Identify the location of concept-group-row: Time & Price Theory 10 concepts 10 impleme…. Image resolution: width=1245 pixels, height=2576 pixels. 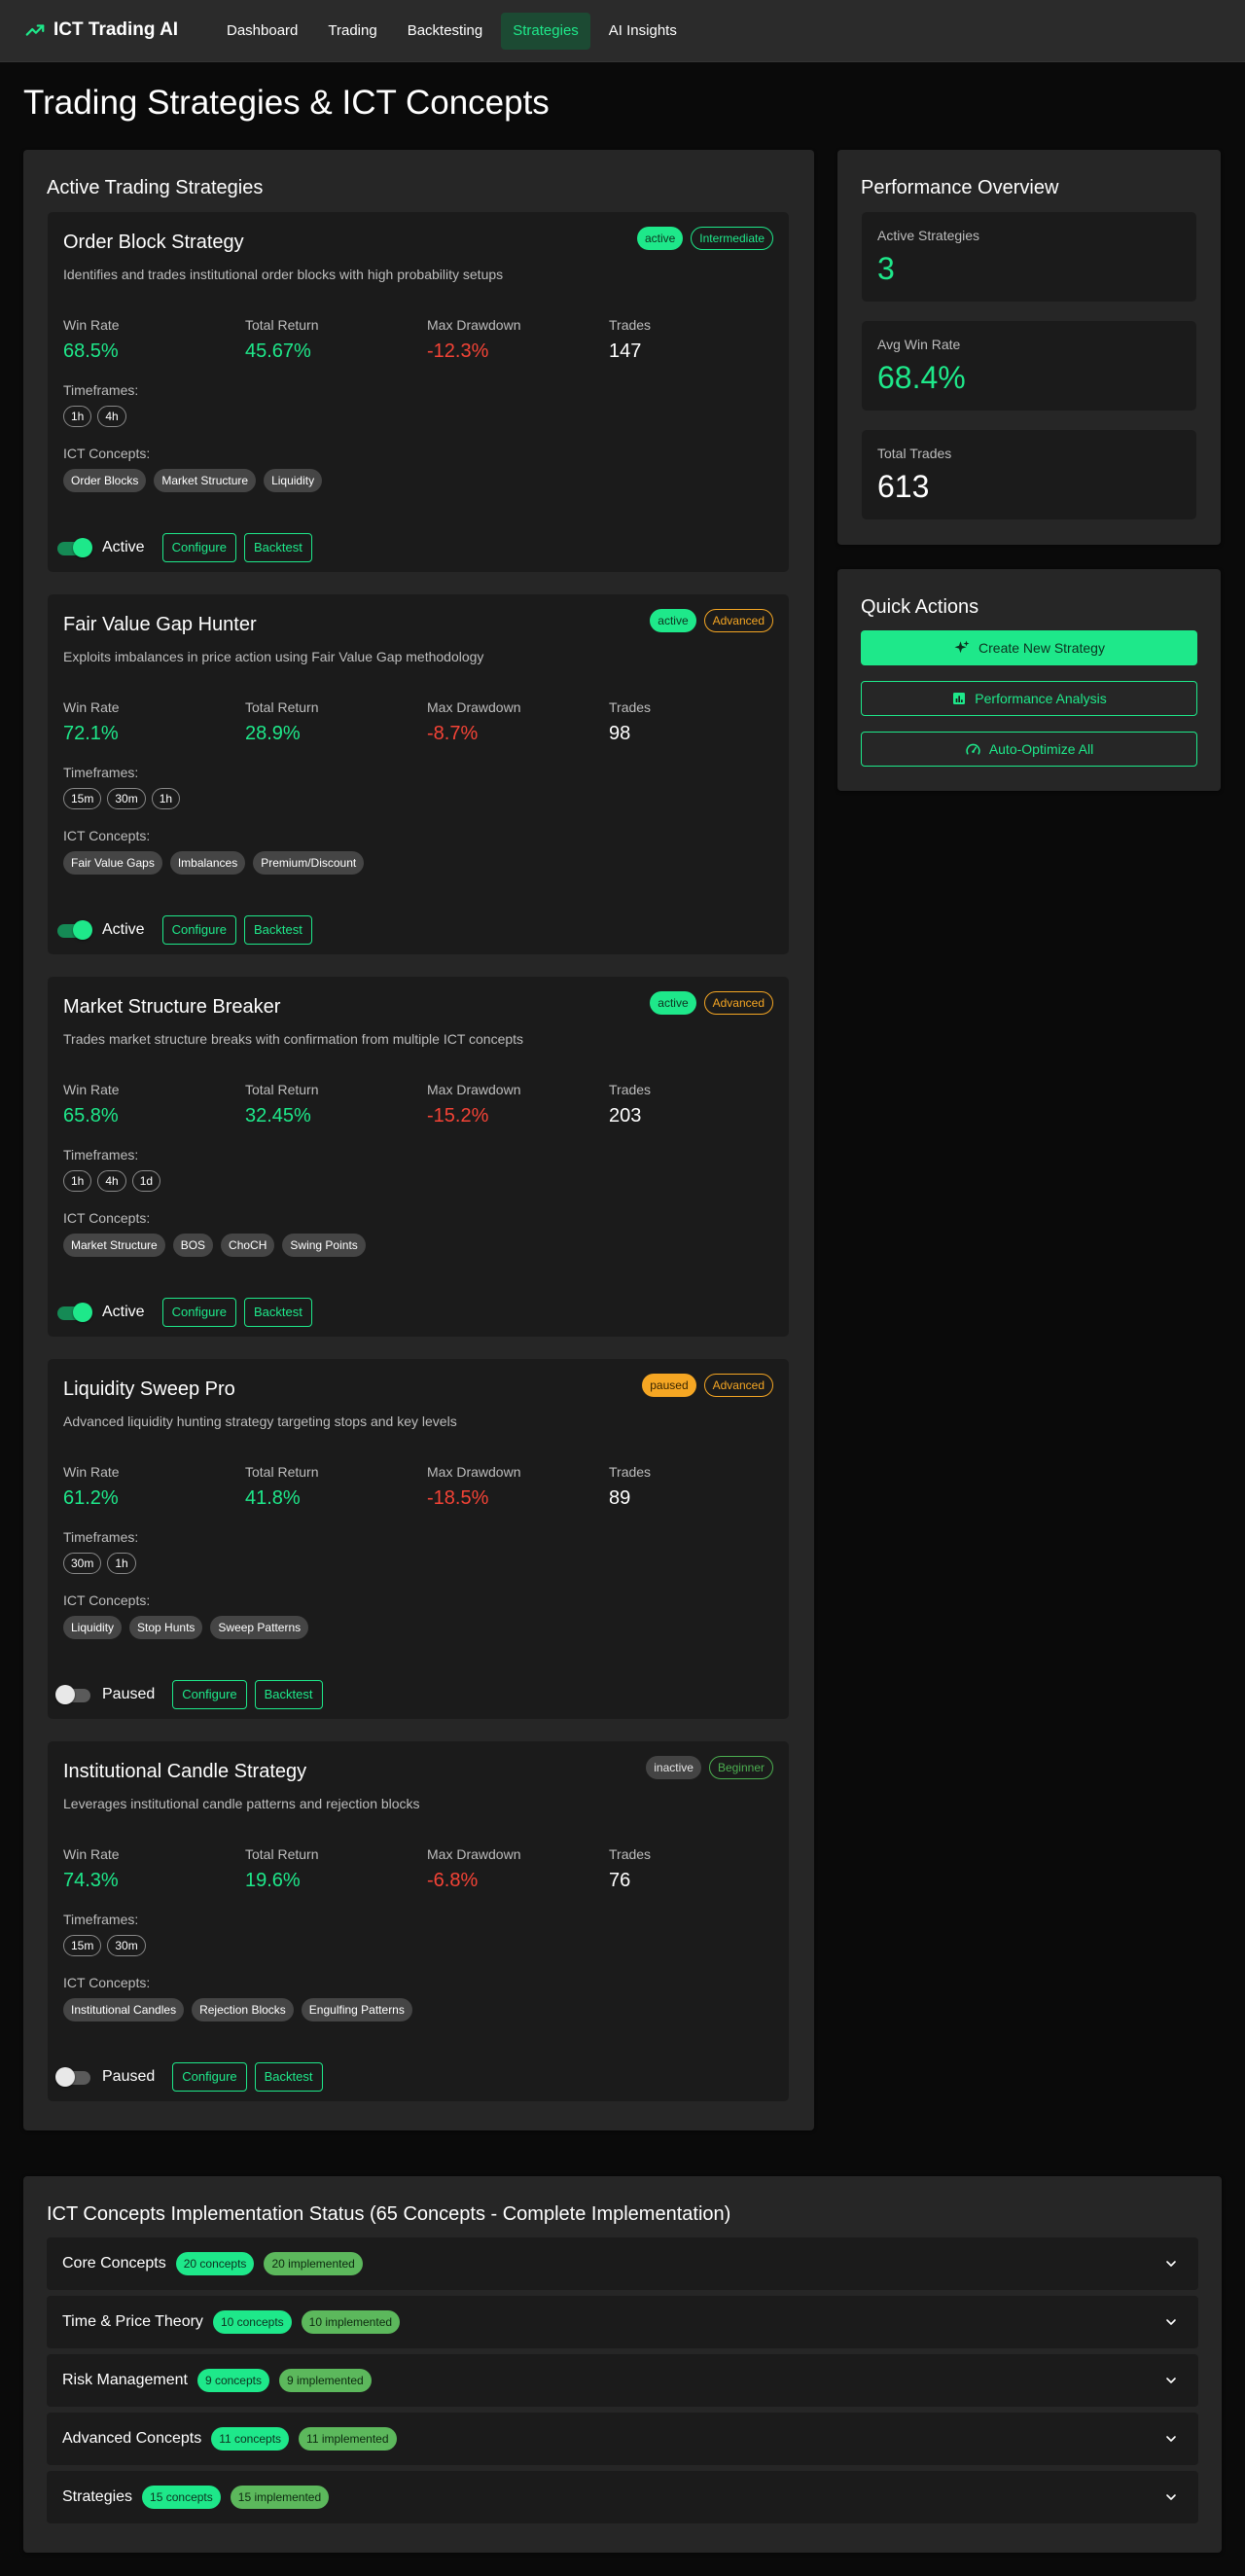
(622, 2322).